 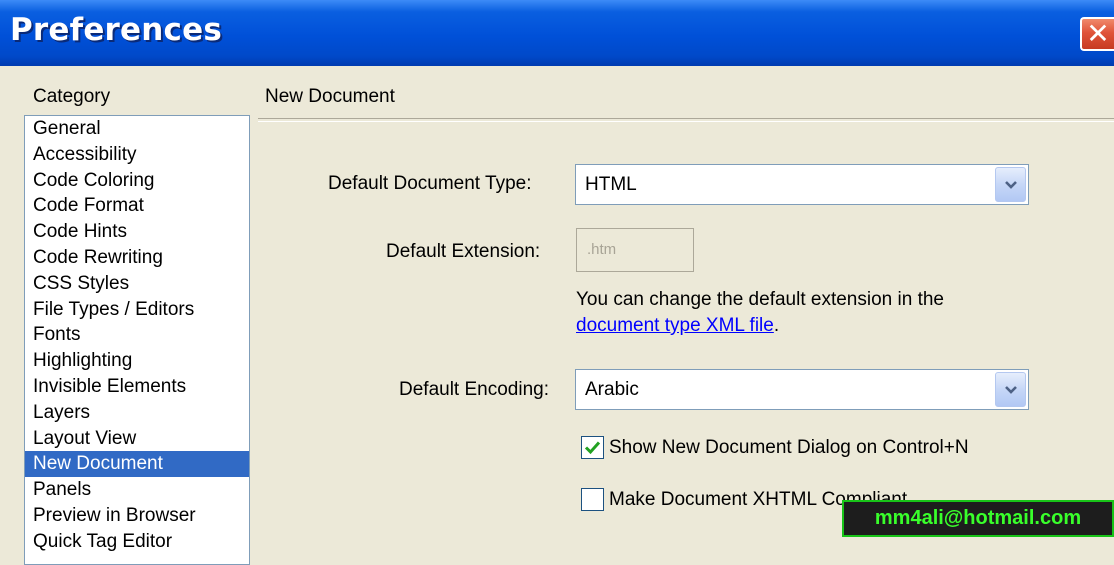 I want to click on sidebar-item-preview-in-browser: Preview in Browser, so click(x=137, y=516).